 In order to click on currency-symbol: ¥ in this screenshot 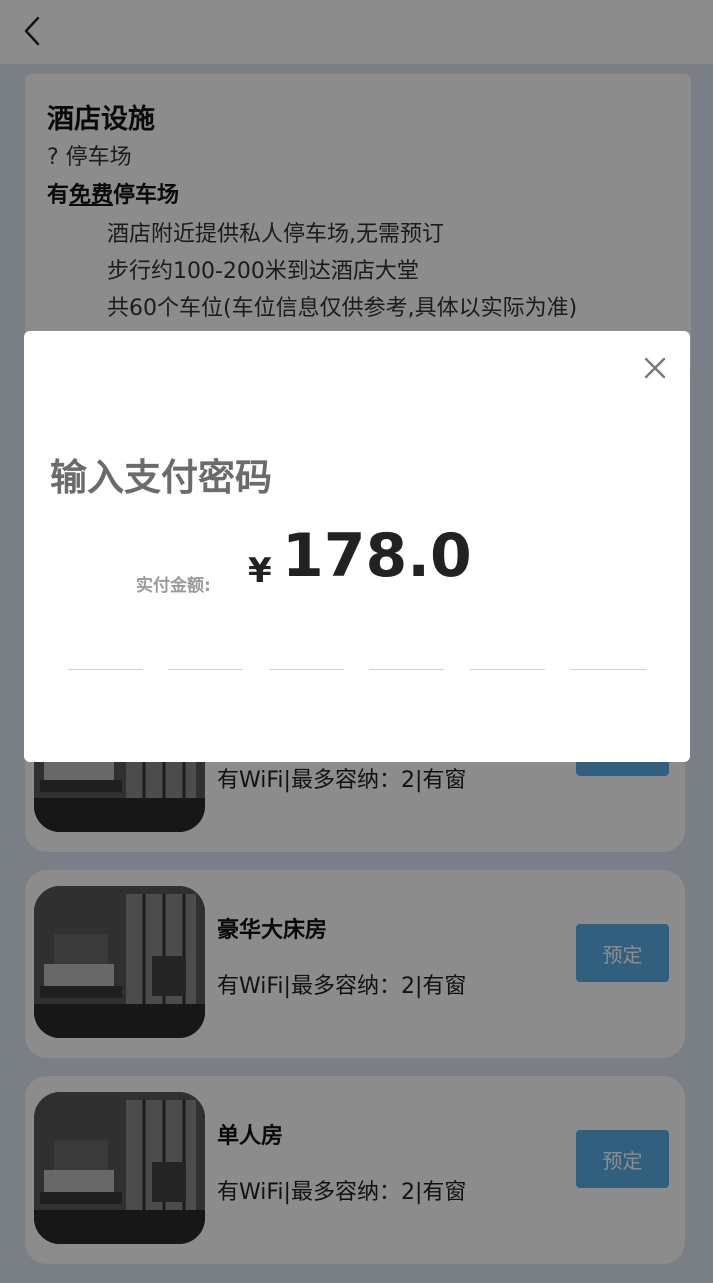, I will do `click(260, 571)`.